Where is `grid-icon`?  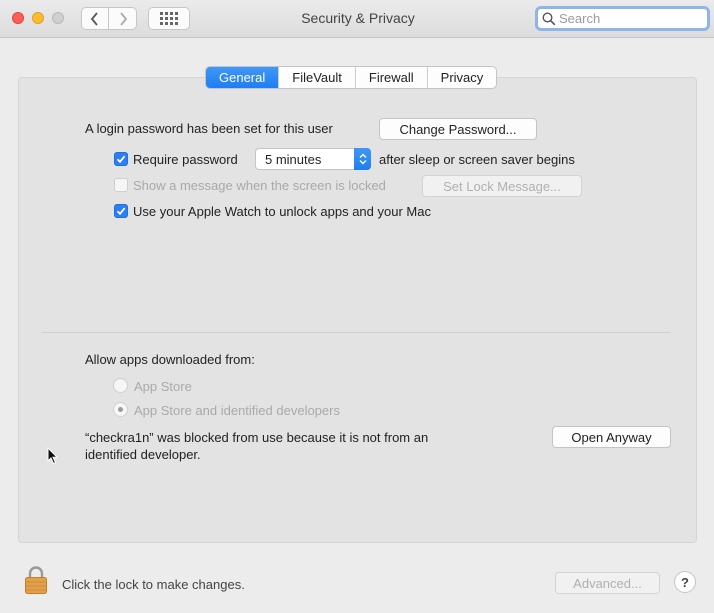
grid-icon is located at coordinates (169, 18).